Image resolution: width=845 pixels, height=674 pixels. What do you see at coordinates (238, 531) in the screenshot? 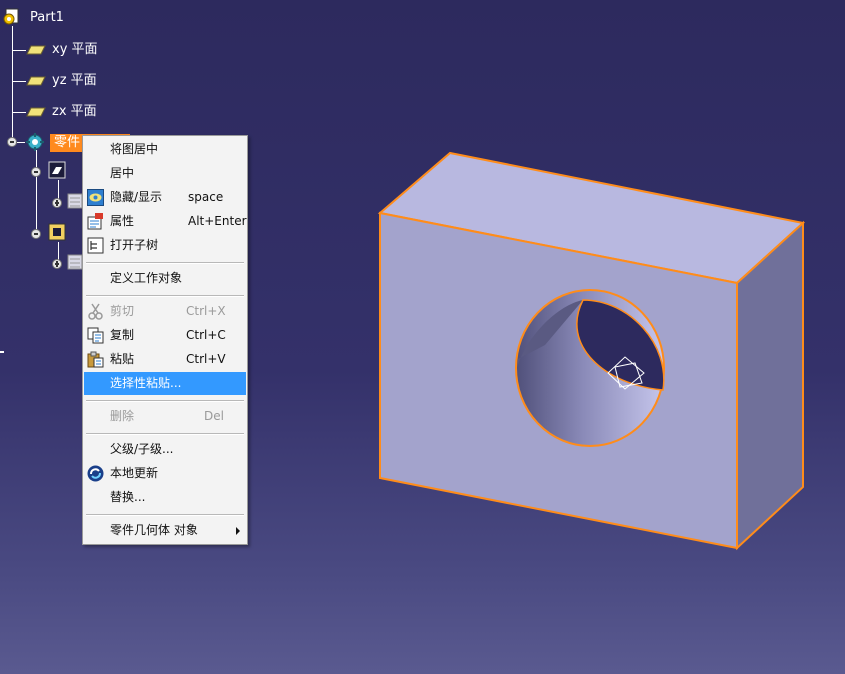
I see `submenu-arrow-icon` at bounding box center [238, 531].